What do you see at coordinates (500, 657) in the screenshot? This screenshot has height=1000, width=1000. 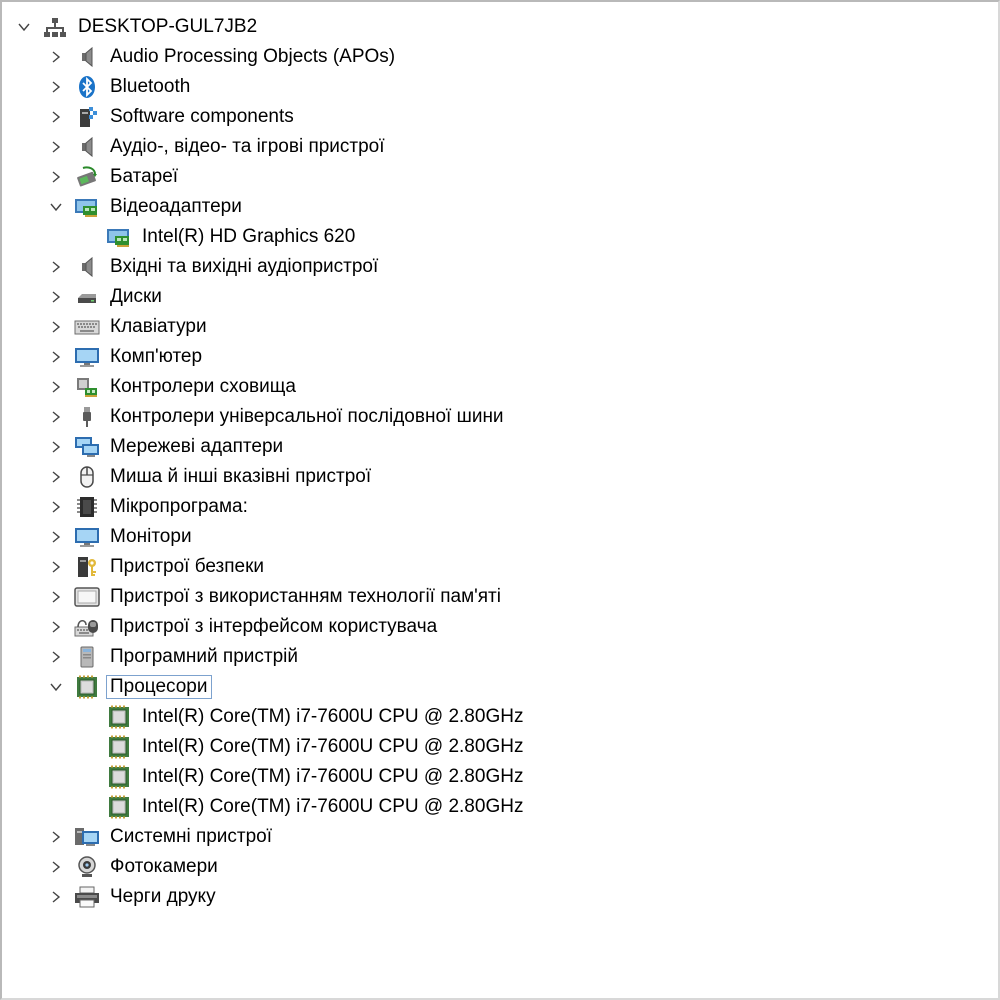 I see `tree-category-item: Програмний пристрій` at bounding box center [500, 657].